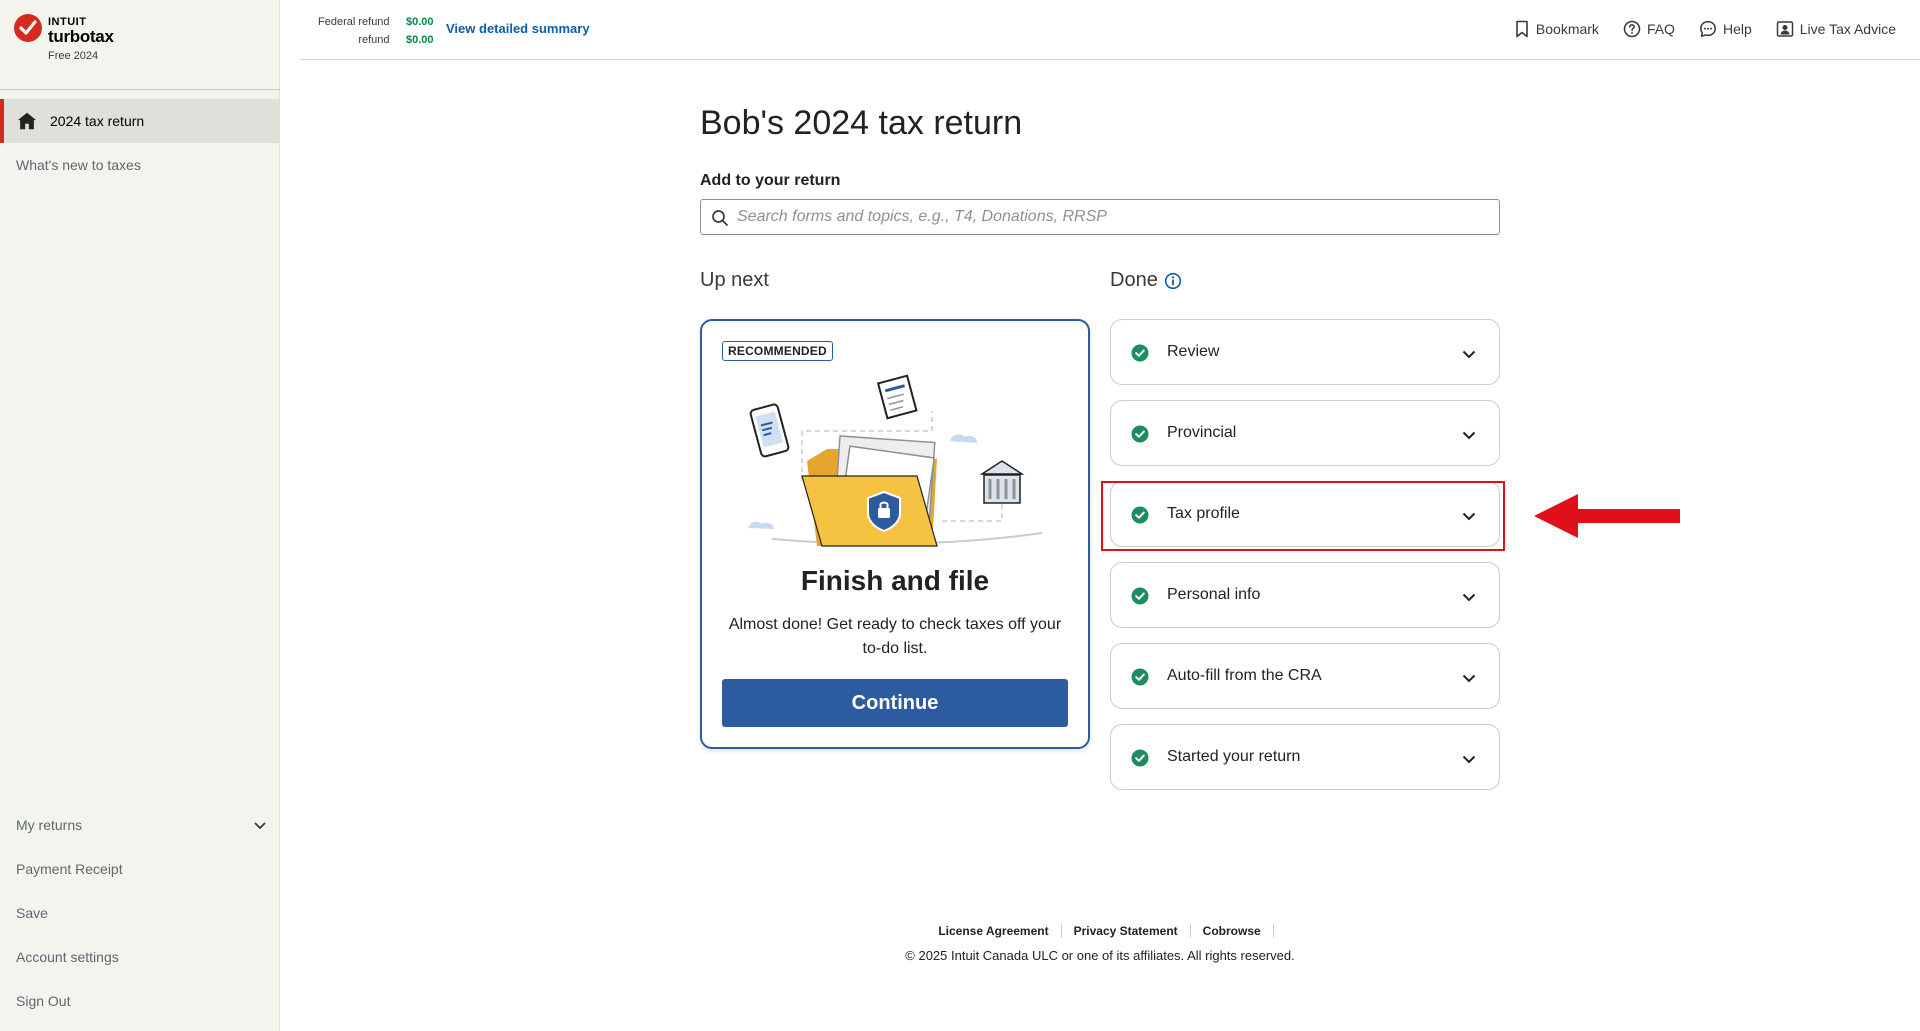  What do you see at coordinates (354, 31) in the screenshot?
I see `refund-labels: Federal refund refund` at bounding box center [354, 31].